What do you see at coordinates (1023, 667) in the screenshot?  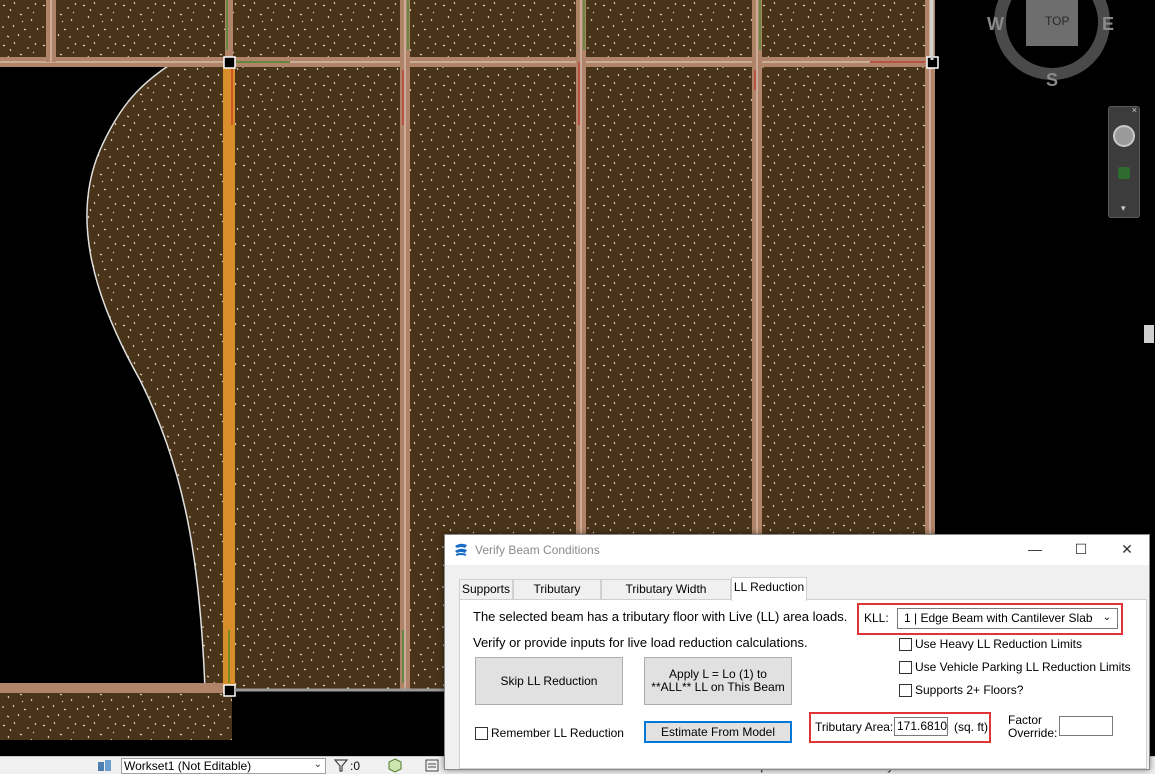 I see `vehicle-parking-label: Use Vehicle Parking LL Reduction Limits` at bounding box center [1023, 667].